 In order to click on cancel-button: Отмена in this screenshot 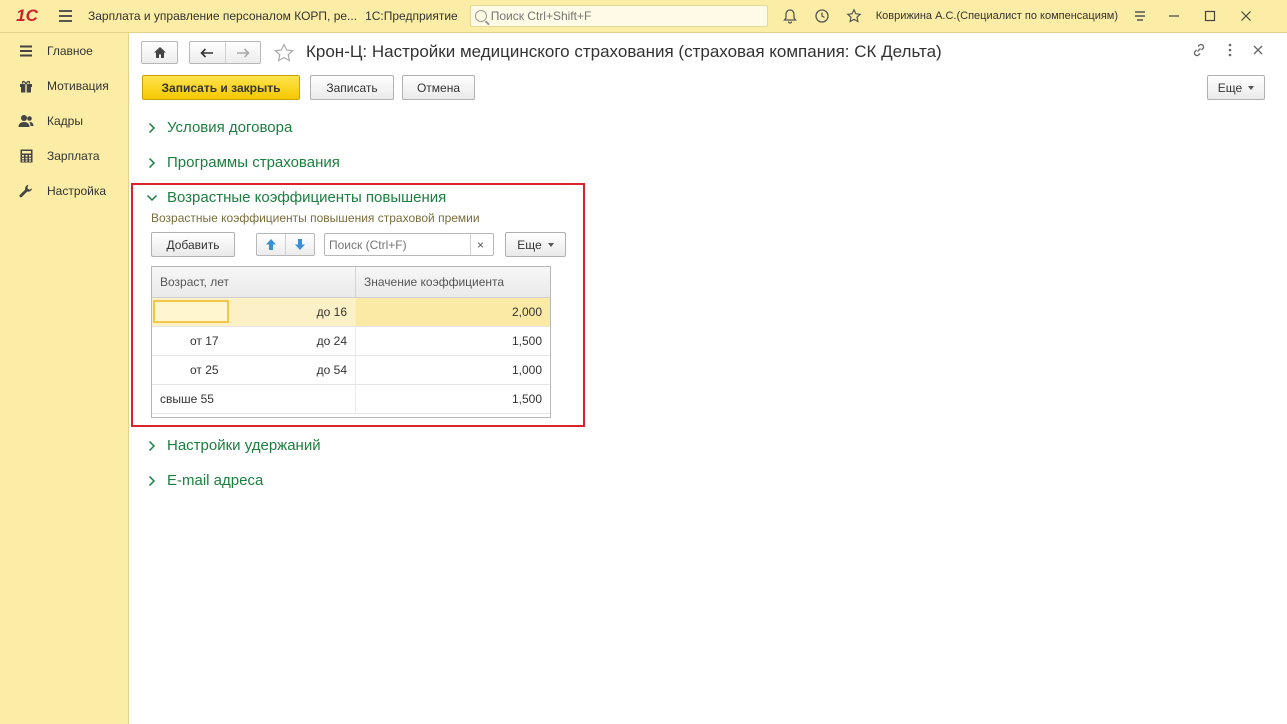, I will do `click(438, 87)`.